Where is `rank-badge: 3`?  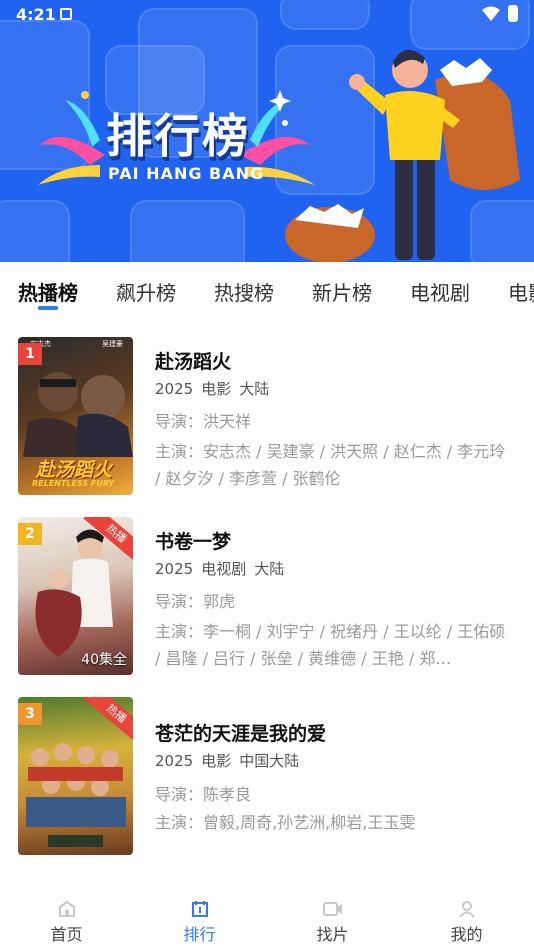
rank-badge: 3 is located at coordinates (30, 714).